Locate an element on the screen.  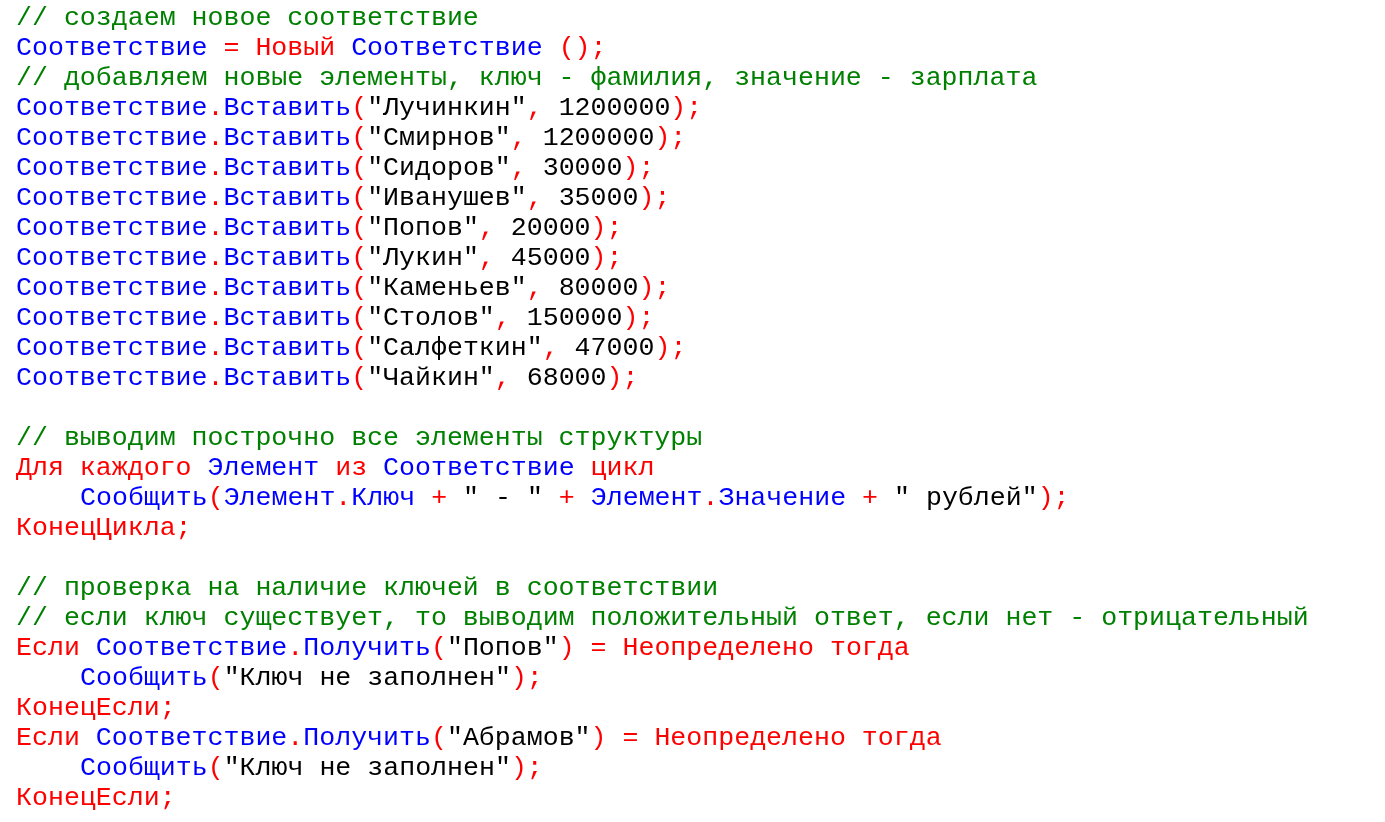
code-line: // выводим построчно все элементы структуры is located at coordinates (359, 438).